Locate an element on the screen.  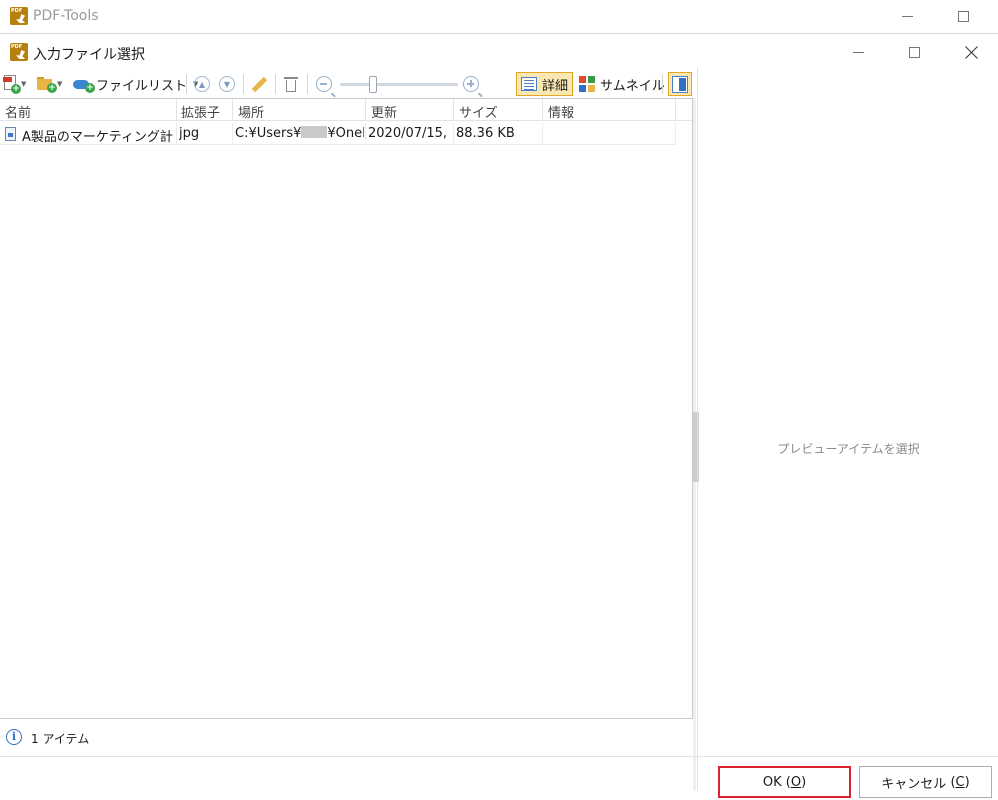
toolbar: + ▼ + ▼ + ファイルリスト ▼ ▲ ▼ 詳細 サムネイル is located at coordinates (348, 84).